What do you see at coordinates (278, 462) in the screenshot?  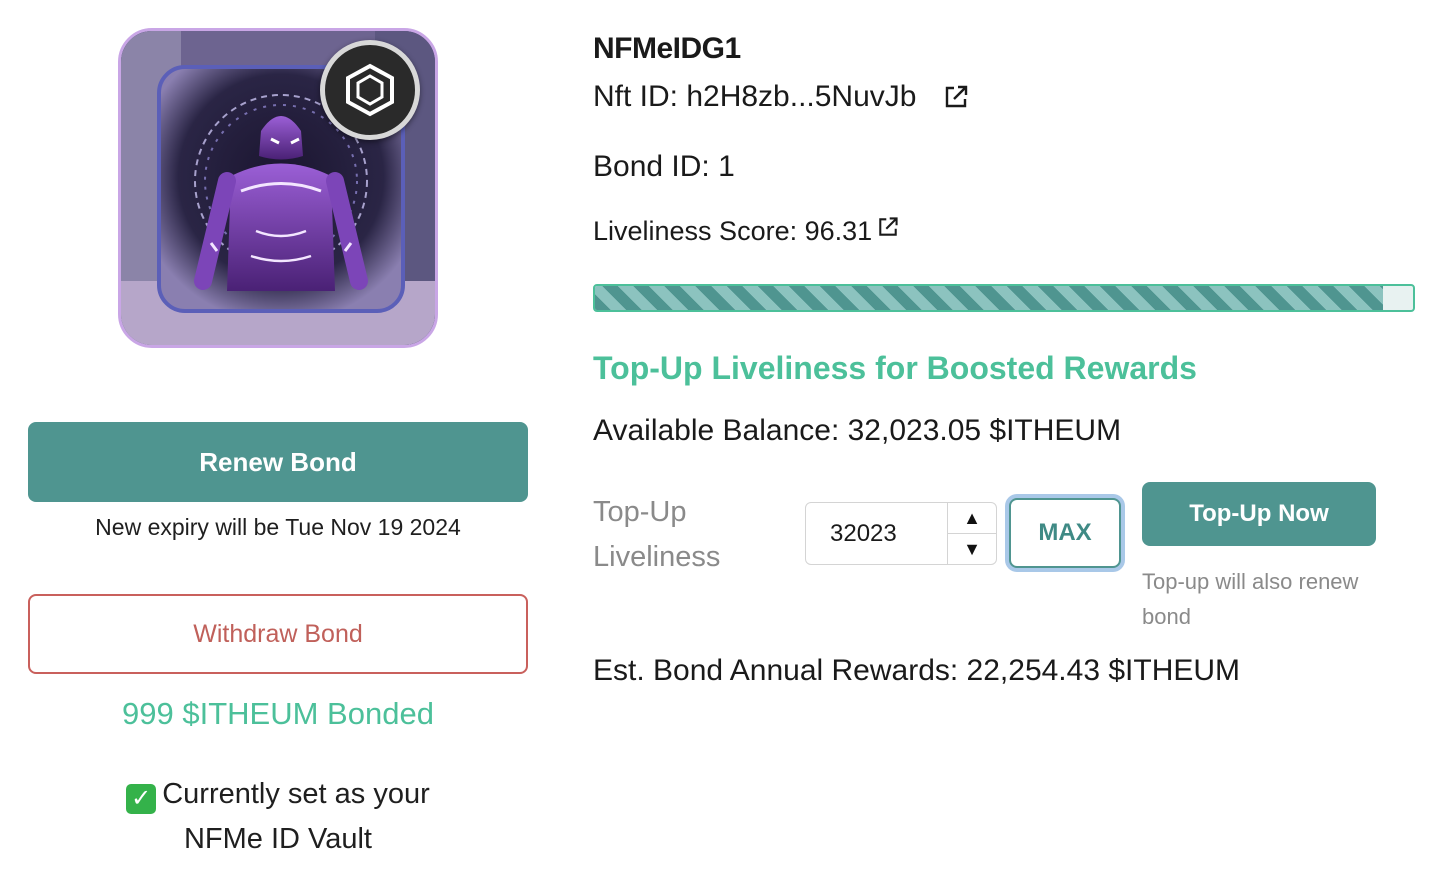 I see `renew-bond-button: Renew Bond` at bounding box center [278, 462].